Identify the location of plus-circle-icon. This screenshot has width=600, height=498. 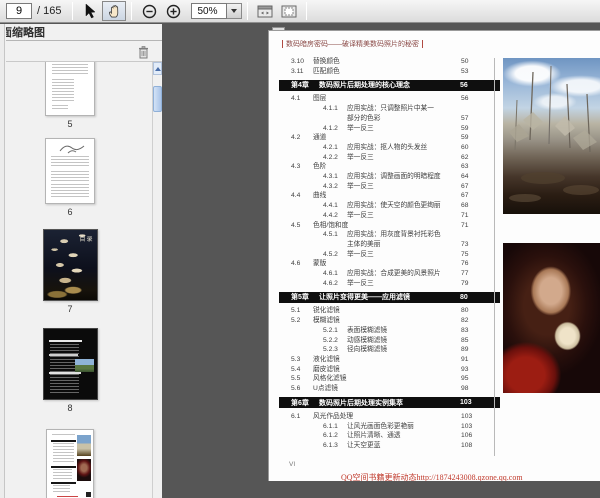
(173, 11).